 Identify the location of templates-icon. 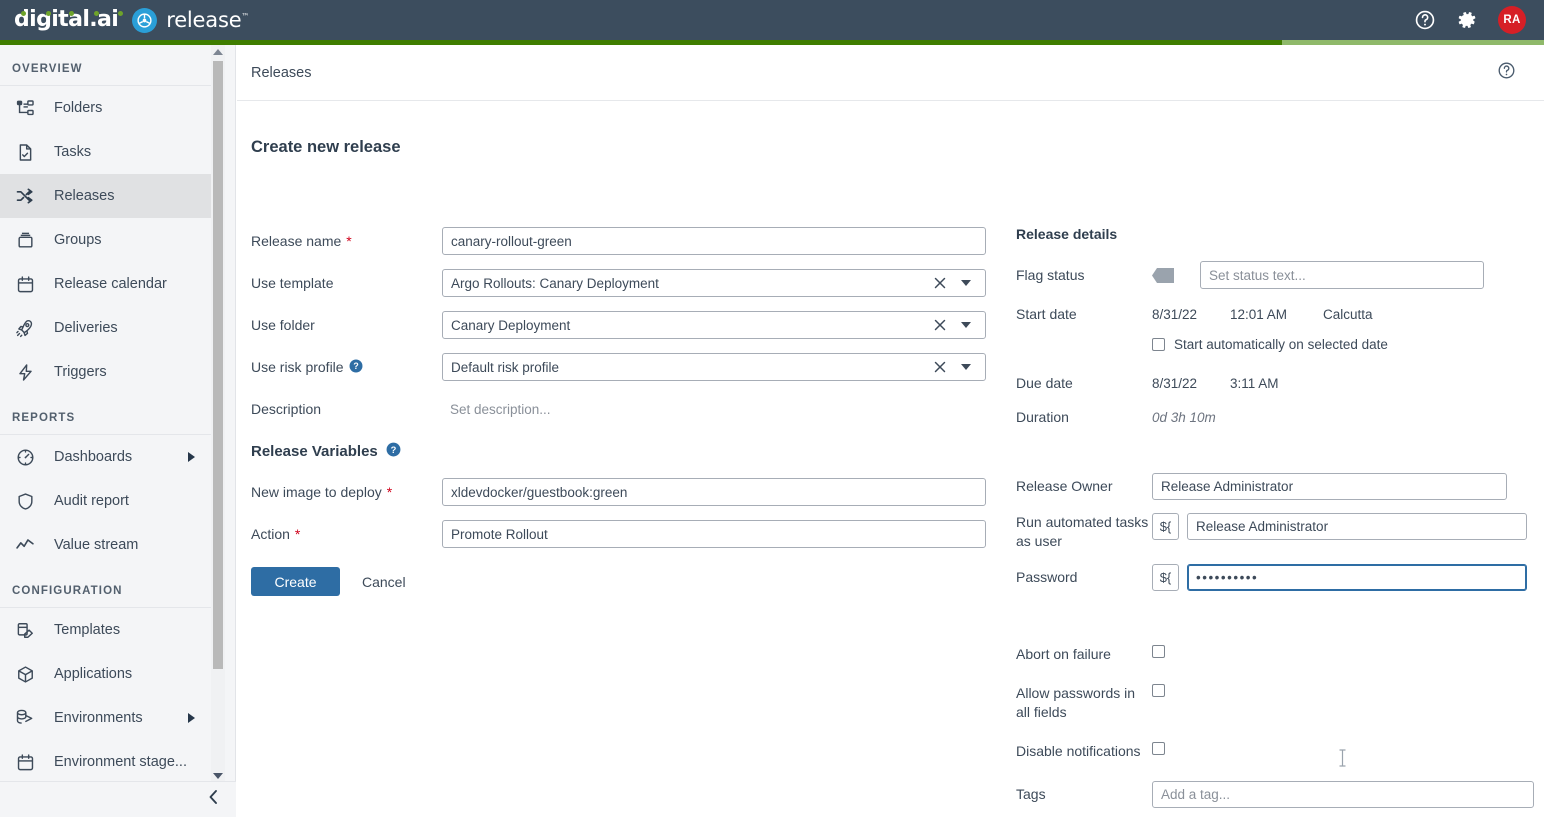
(25, 630).